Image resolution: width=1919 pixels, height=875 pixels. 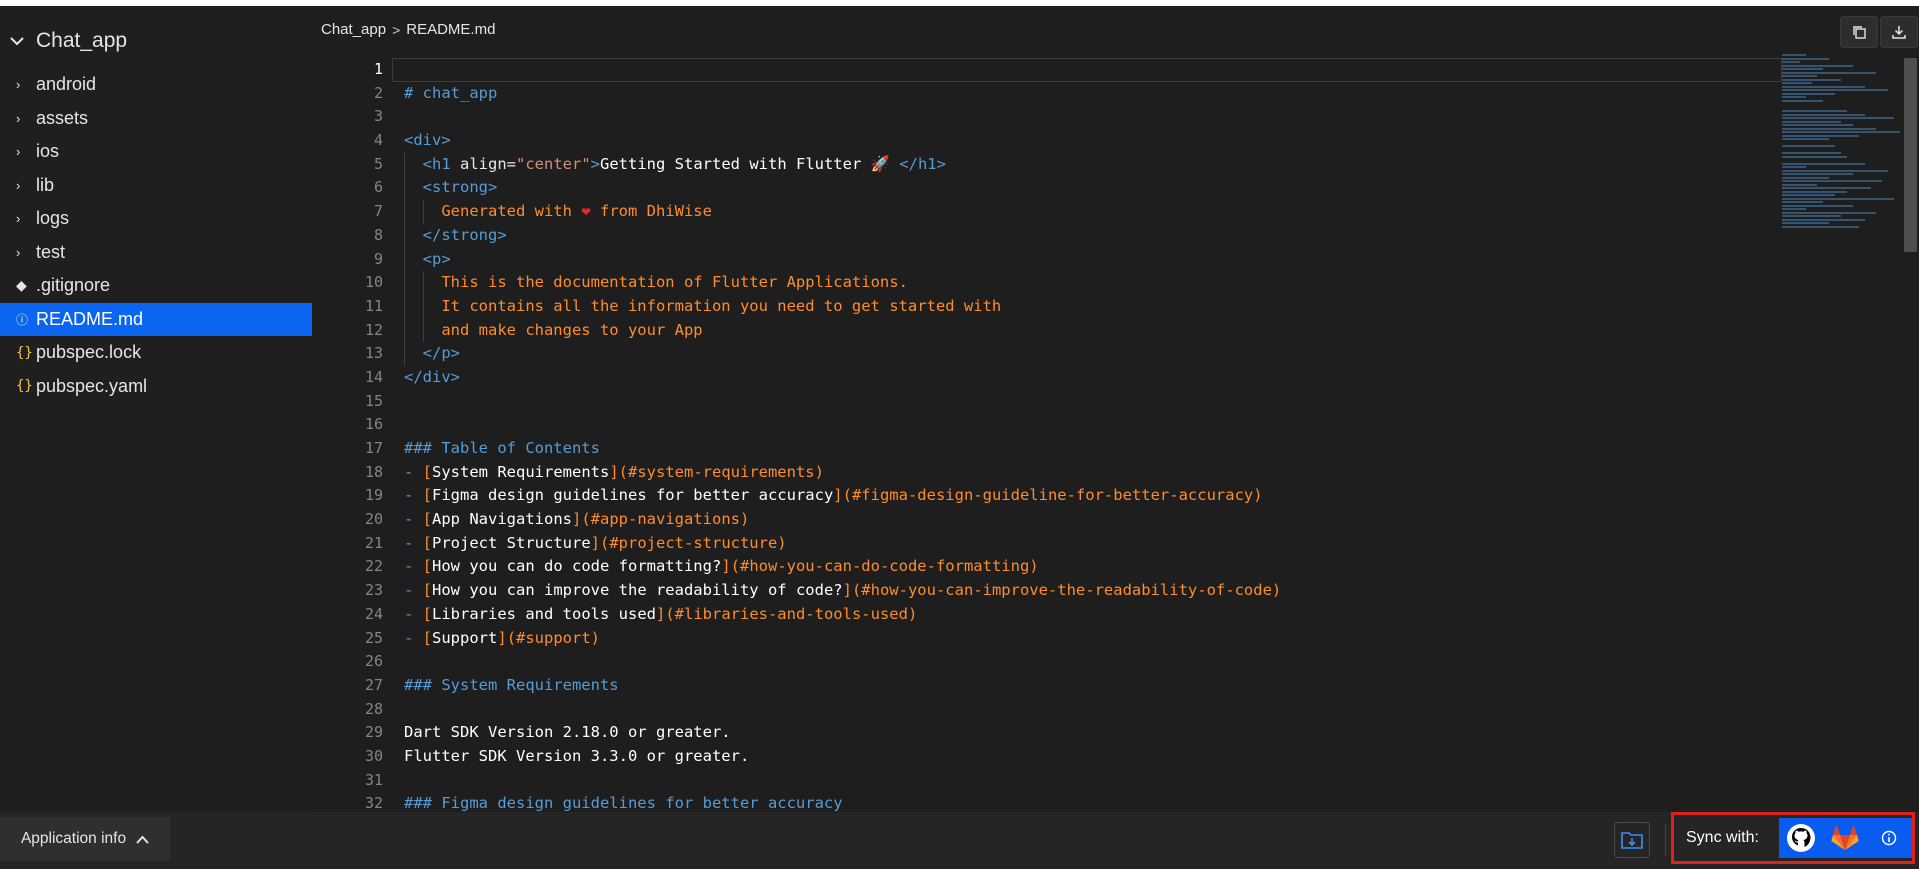 What do you see at coordinates (156, 353) in the screenshot?
I see `tree-item-pubspec-lock: {} pubspec.lock` at bounding box center [156, 353].